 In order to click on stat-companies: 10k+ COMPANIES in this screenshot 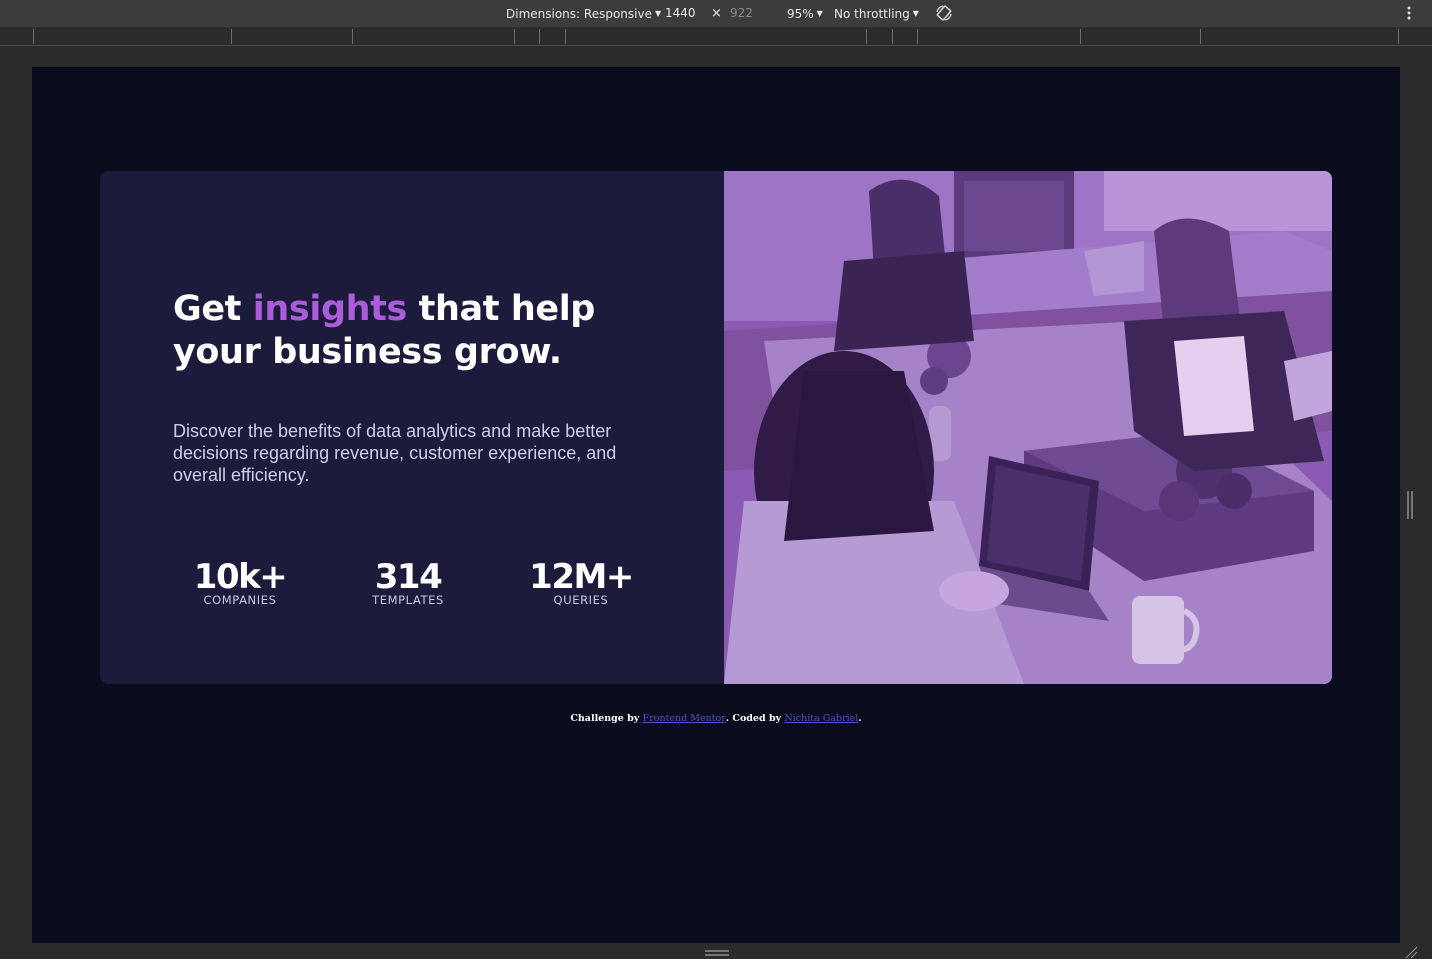, I will do `click(240, 581)`.